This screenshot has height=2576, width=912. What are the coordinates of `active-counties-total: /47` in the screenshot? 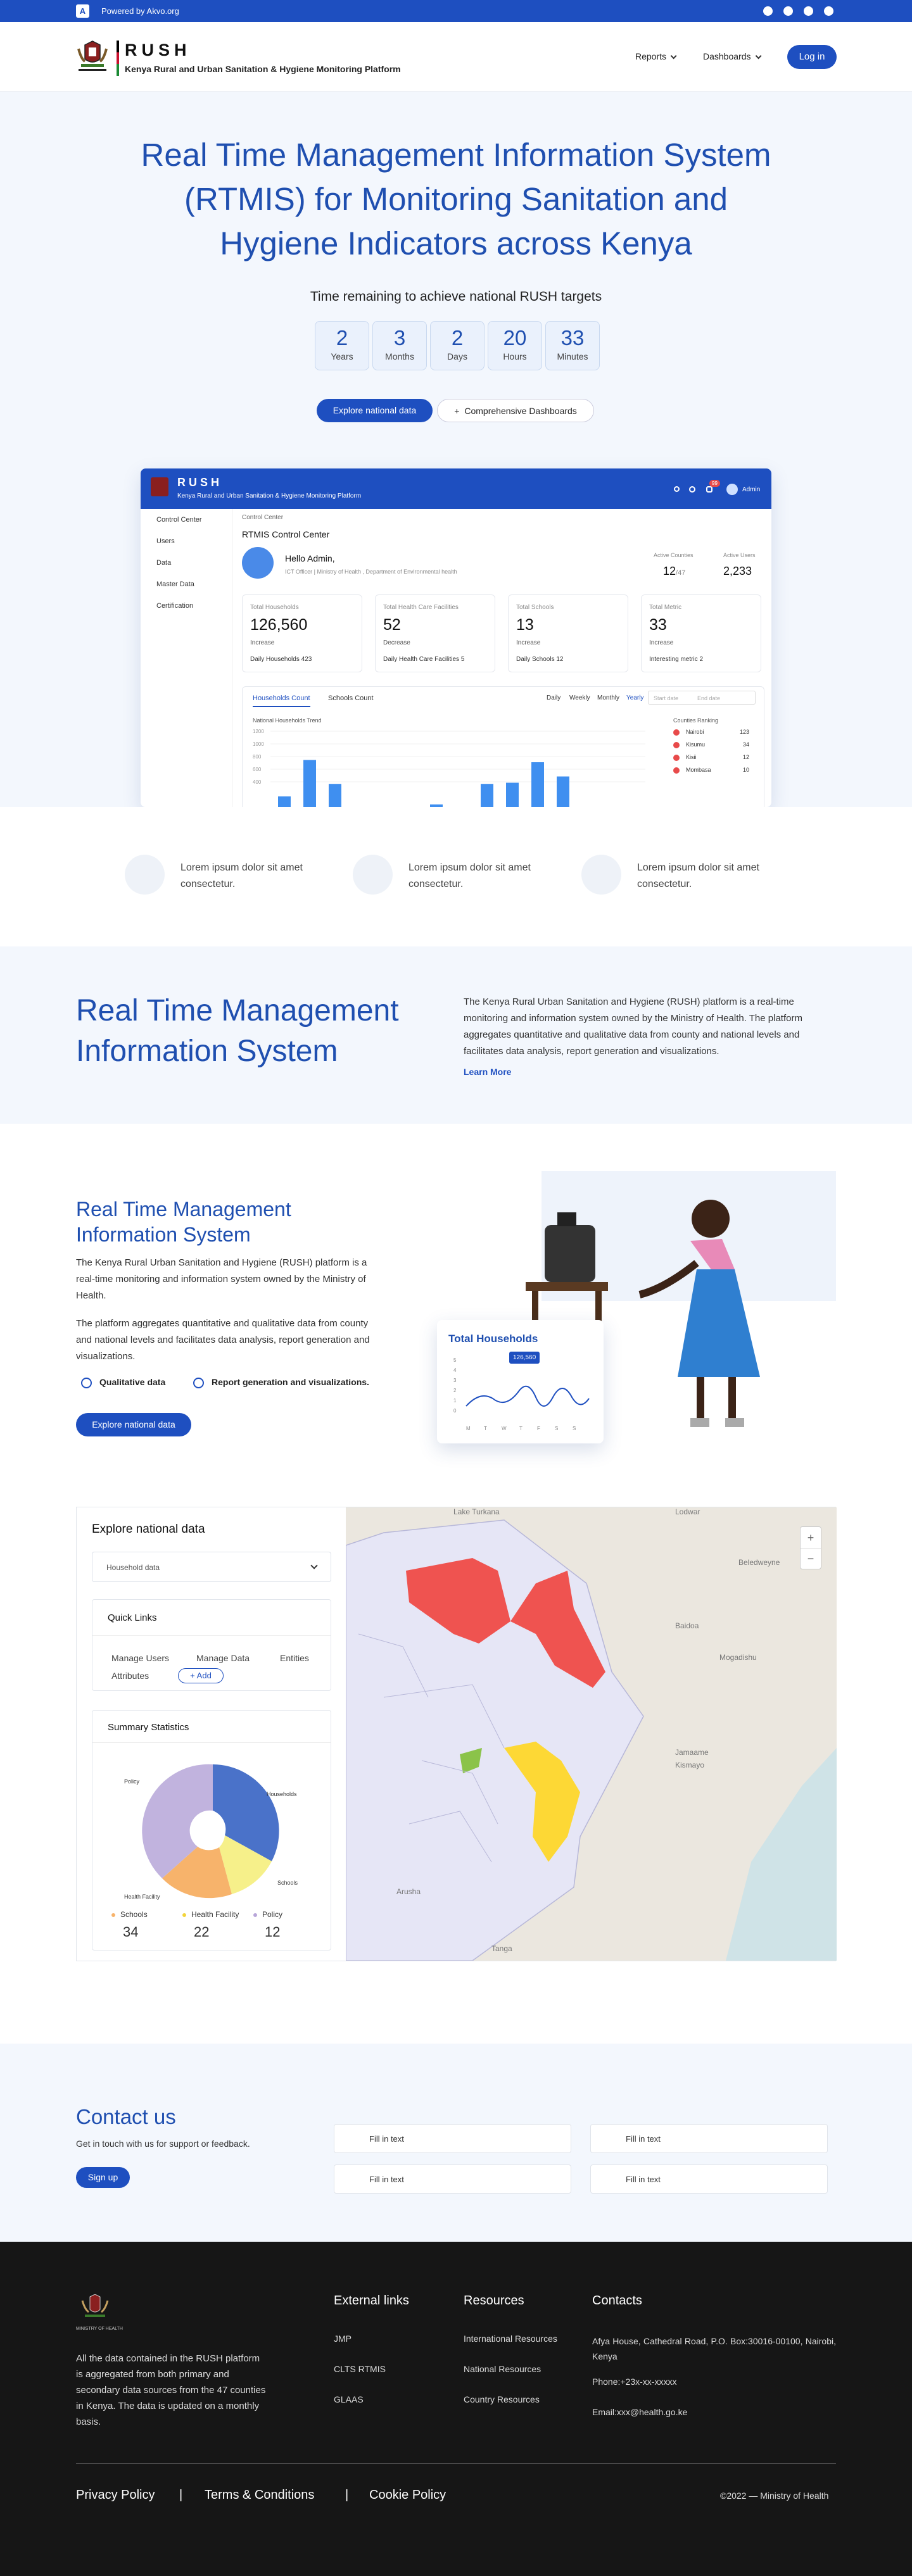 It's located at (681, 573).